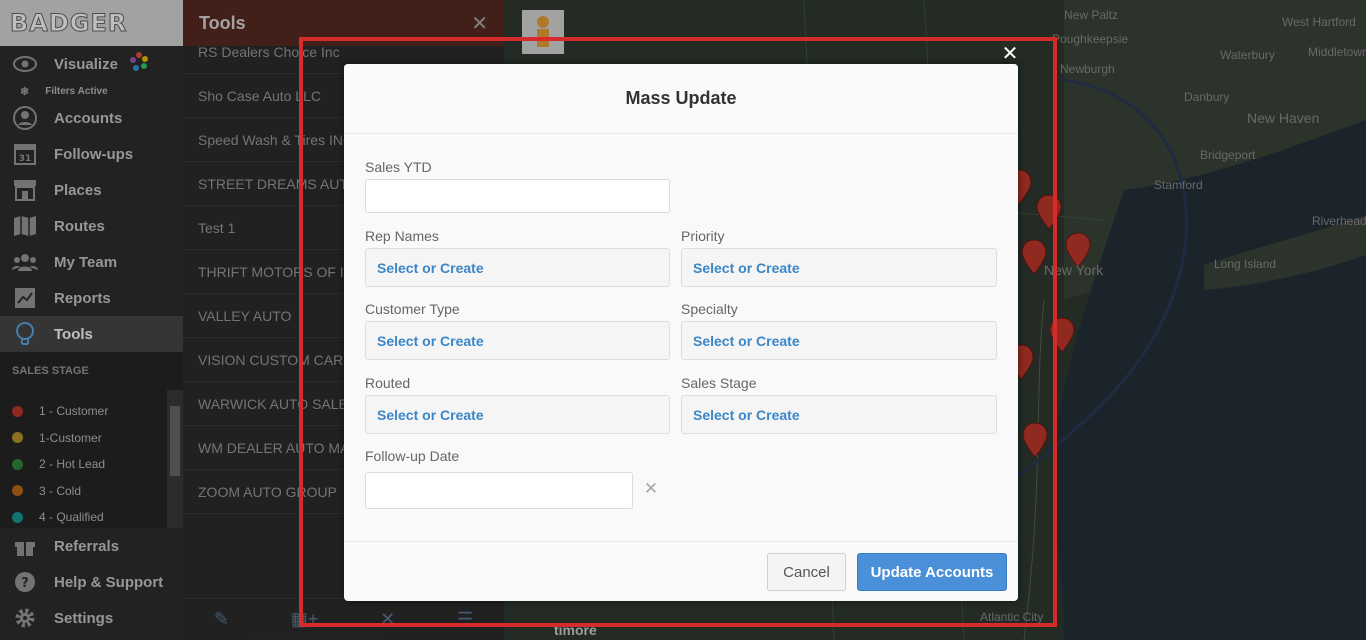 The height and width of the screenshot is (640, 1366). Describe the element at coordinates (681, 571) in the screenshot. I see `dialog-footer: Cancel Update Accounts` at that location.